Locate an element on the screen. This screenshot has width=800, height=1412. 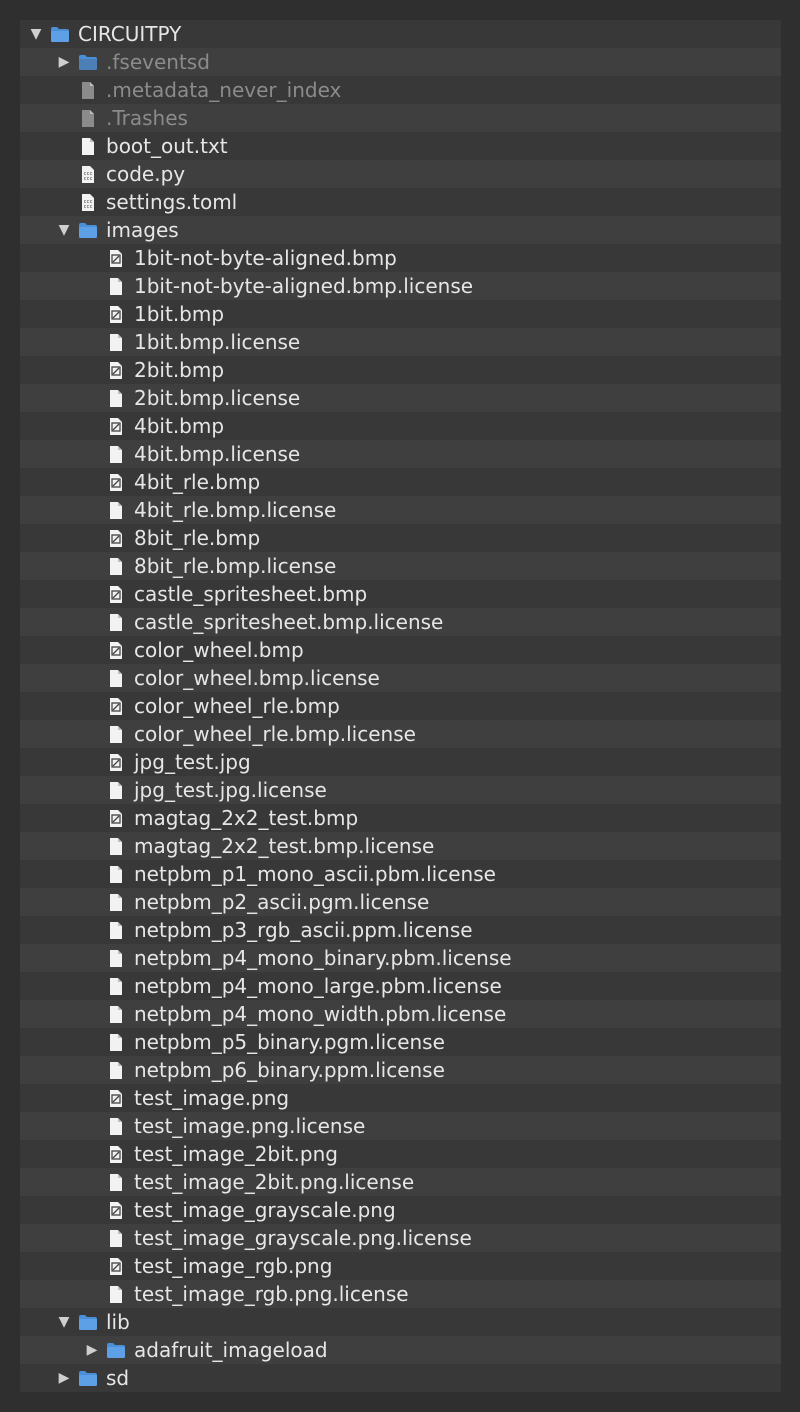
tree-item-sd: ▶ sd is located at coordinates (400, 1378).